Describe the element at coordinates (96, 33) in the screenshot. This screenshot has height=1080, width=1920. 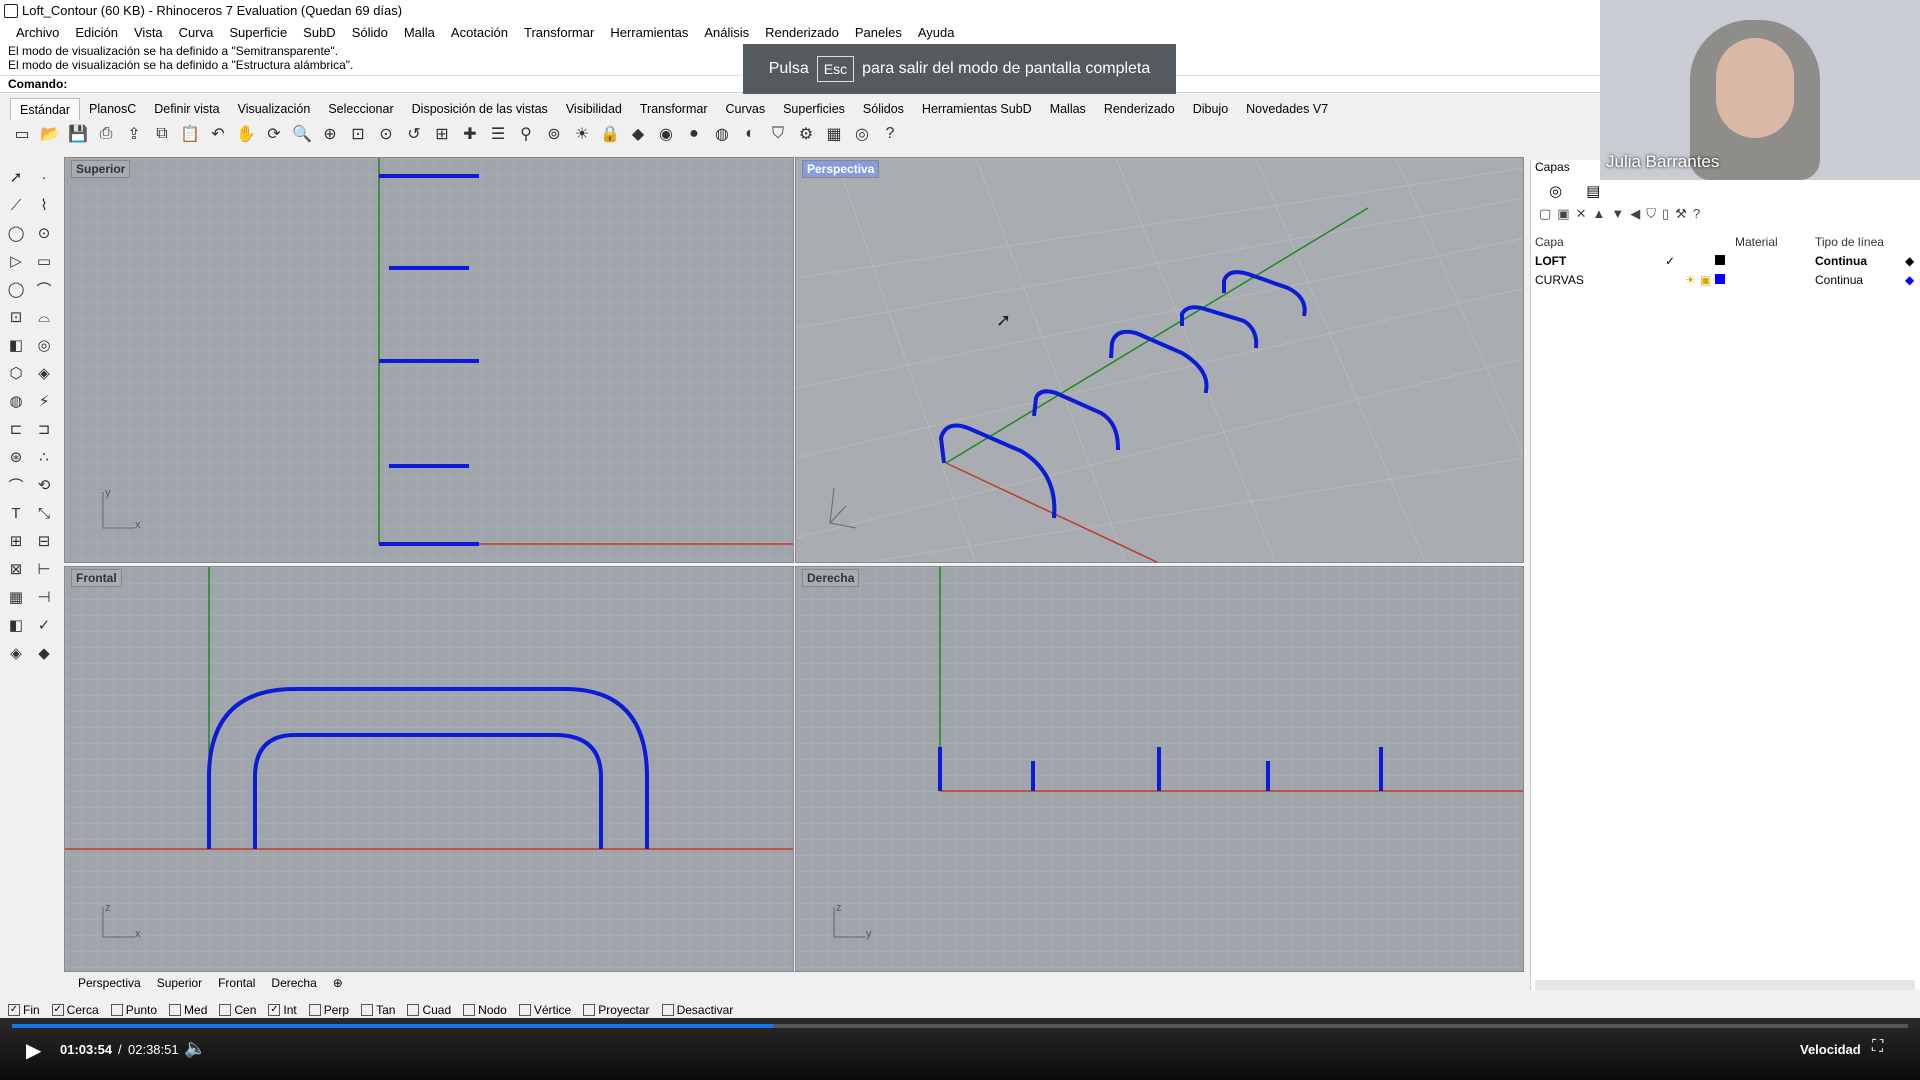
I see `menu-item: Edición` at that location.